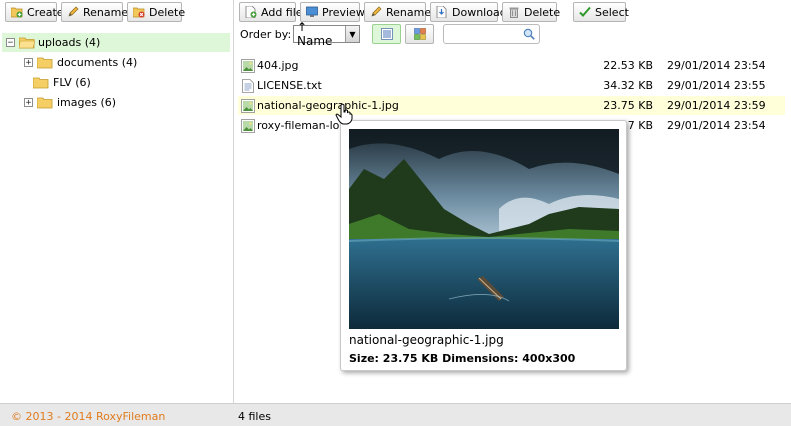 This screenshot has width=791, height=426. I want to click on tree-item-flv: FLV (6), so click(62, 82).